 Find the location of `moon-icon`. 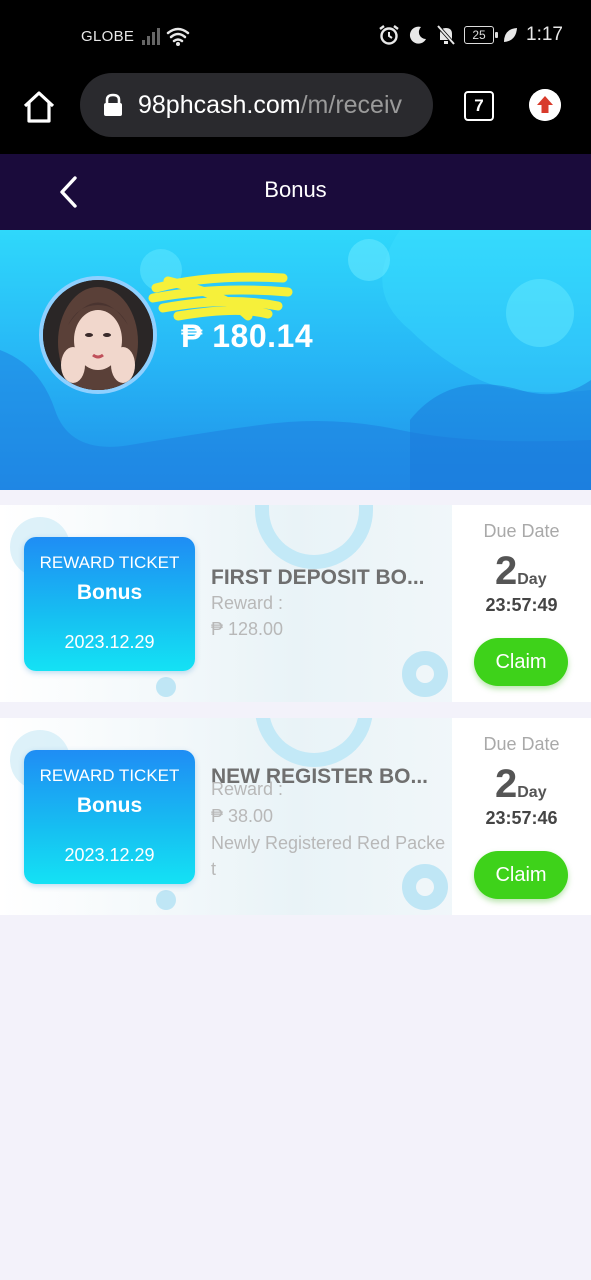

moon-icon is located at coordinates (418, 35).